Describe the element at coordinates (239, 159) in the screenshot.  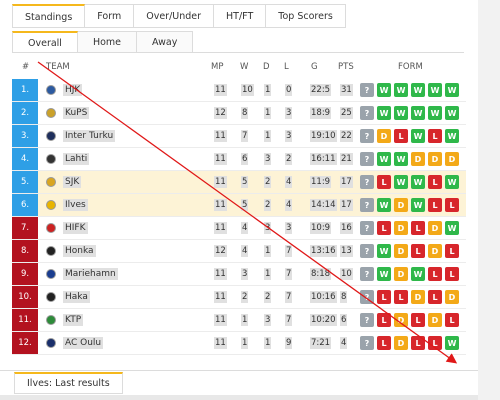
I see `table-row: 4. Lahti 11 6 3 2 16:11 21? W W D D D` at that location.